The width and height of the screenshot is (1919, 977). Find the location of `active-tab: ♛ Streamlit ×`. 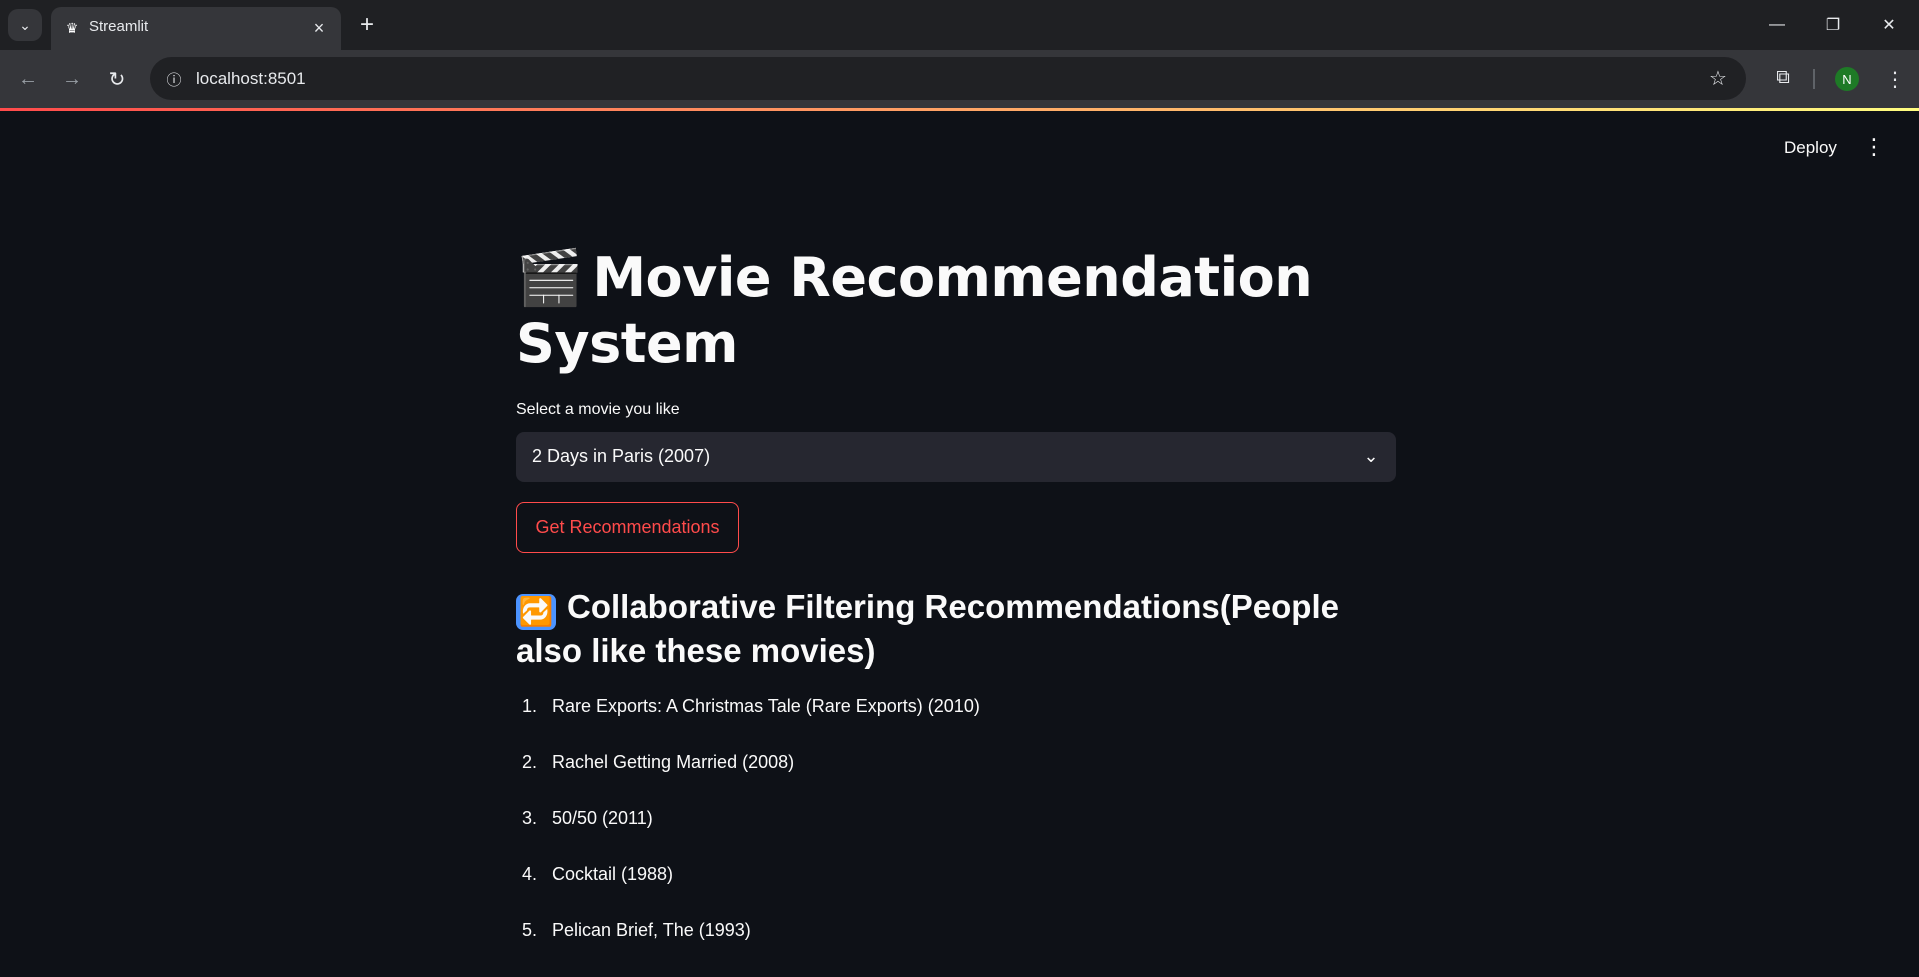

active-tab: ♛ Streamlit × is located at coordinates (196, 28).